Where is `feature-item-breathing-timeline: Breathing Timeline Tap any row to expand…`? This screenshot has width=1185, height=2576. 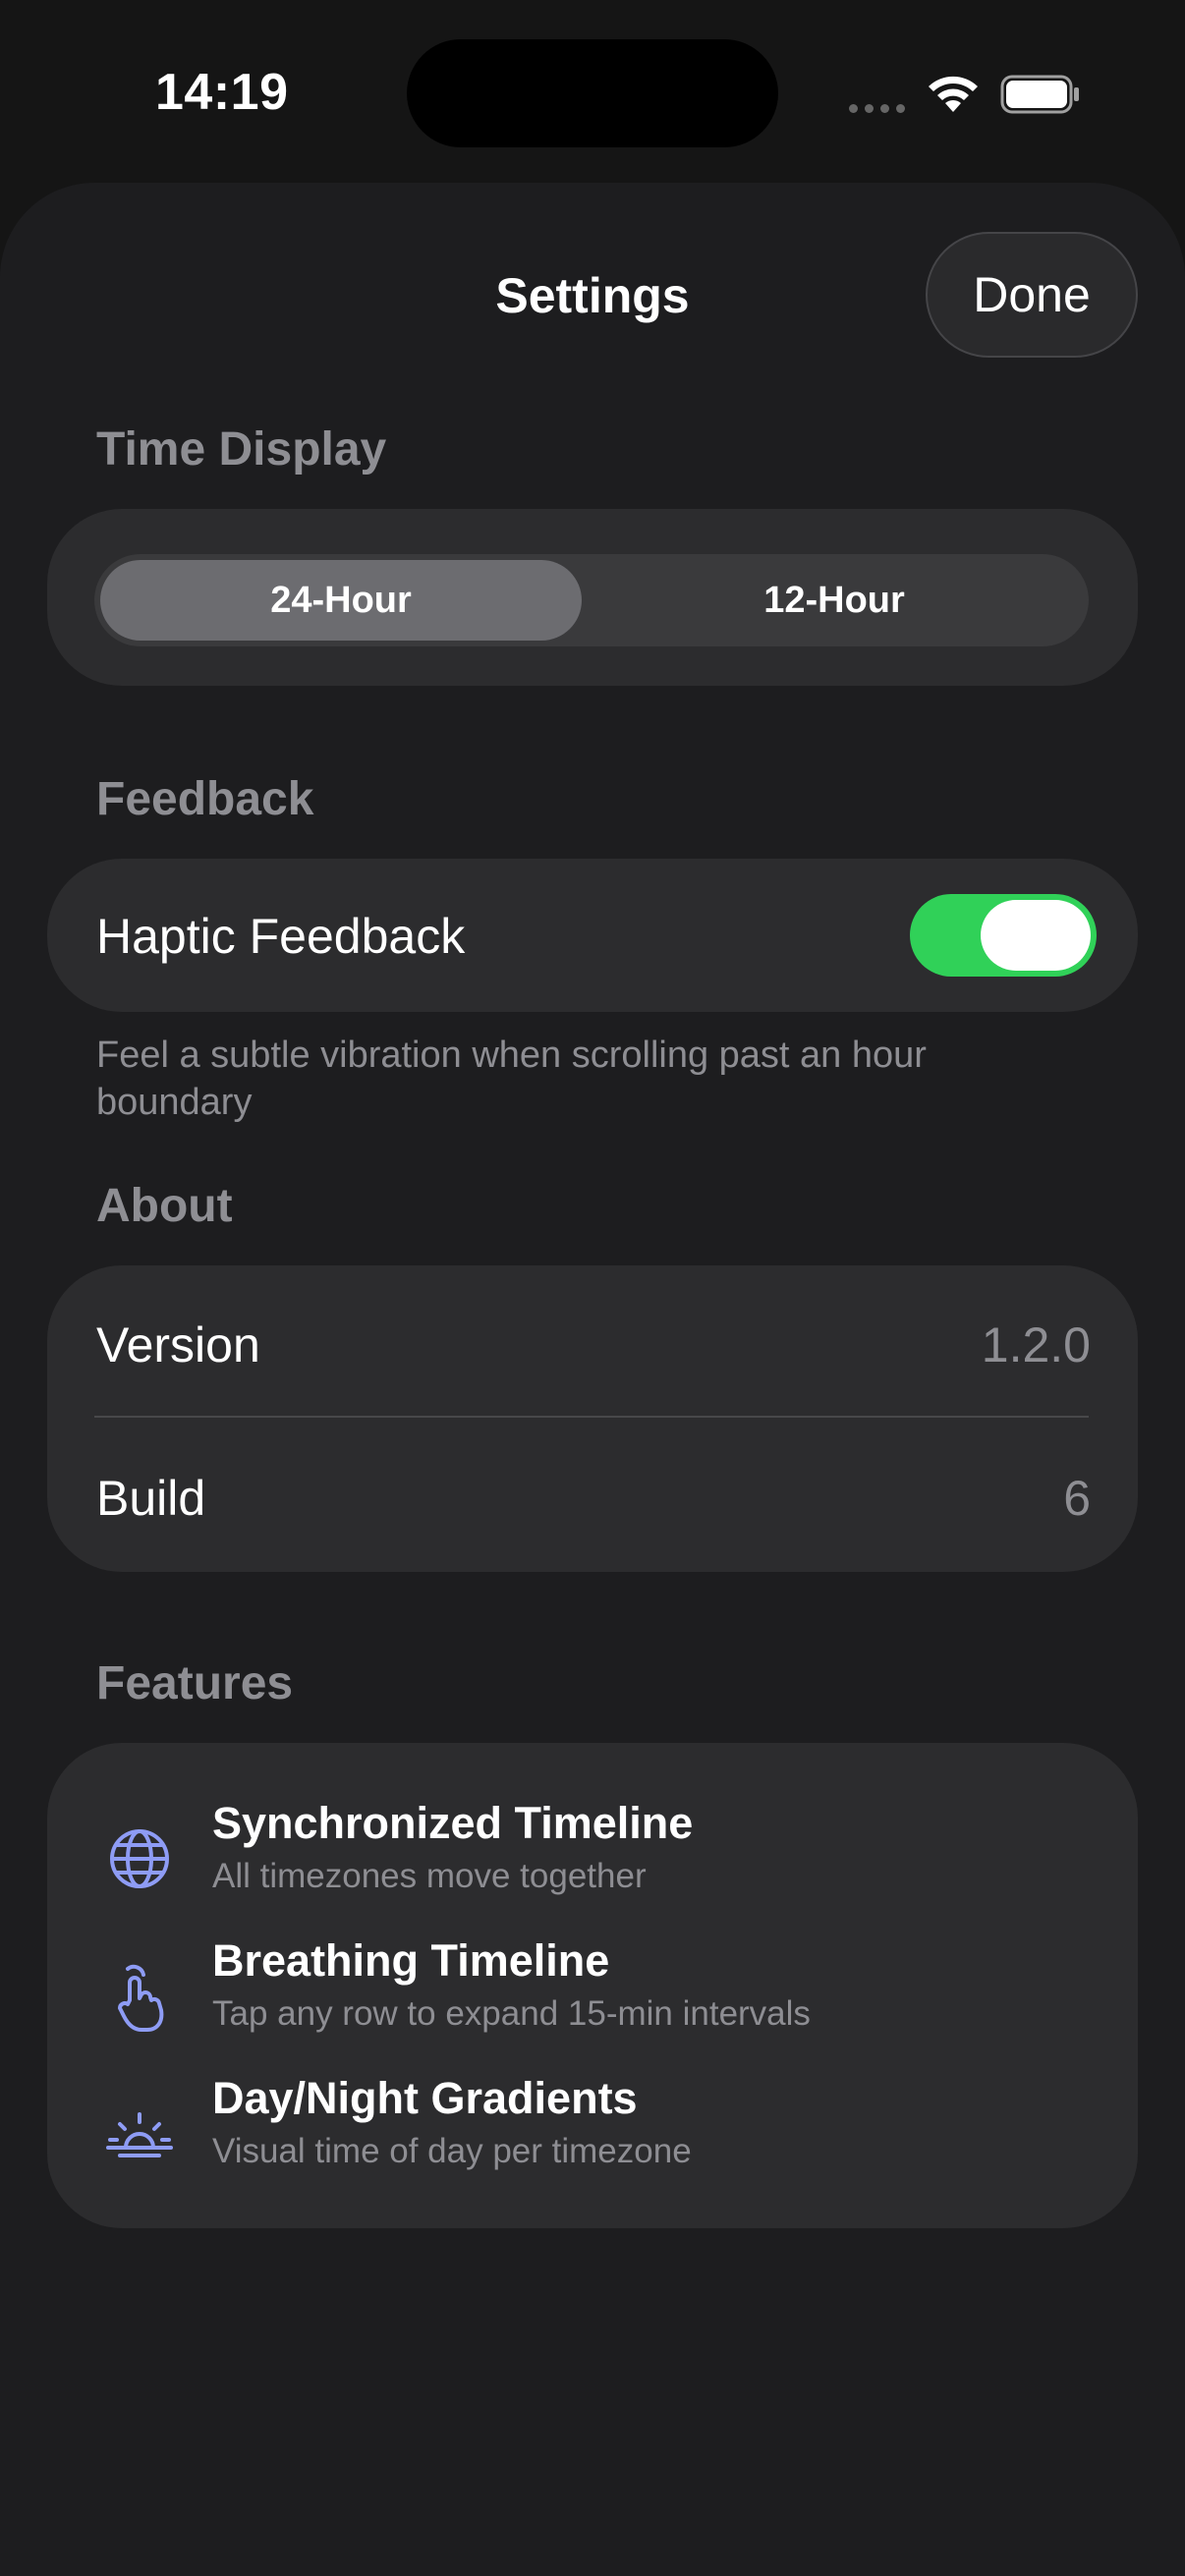
feature-item-breathing-timeline: Breathing Timeline Tap any row to expand… is located at coordinates (592, 1994).